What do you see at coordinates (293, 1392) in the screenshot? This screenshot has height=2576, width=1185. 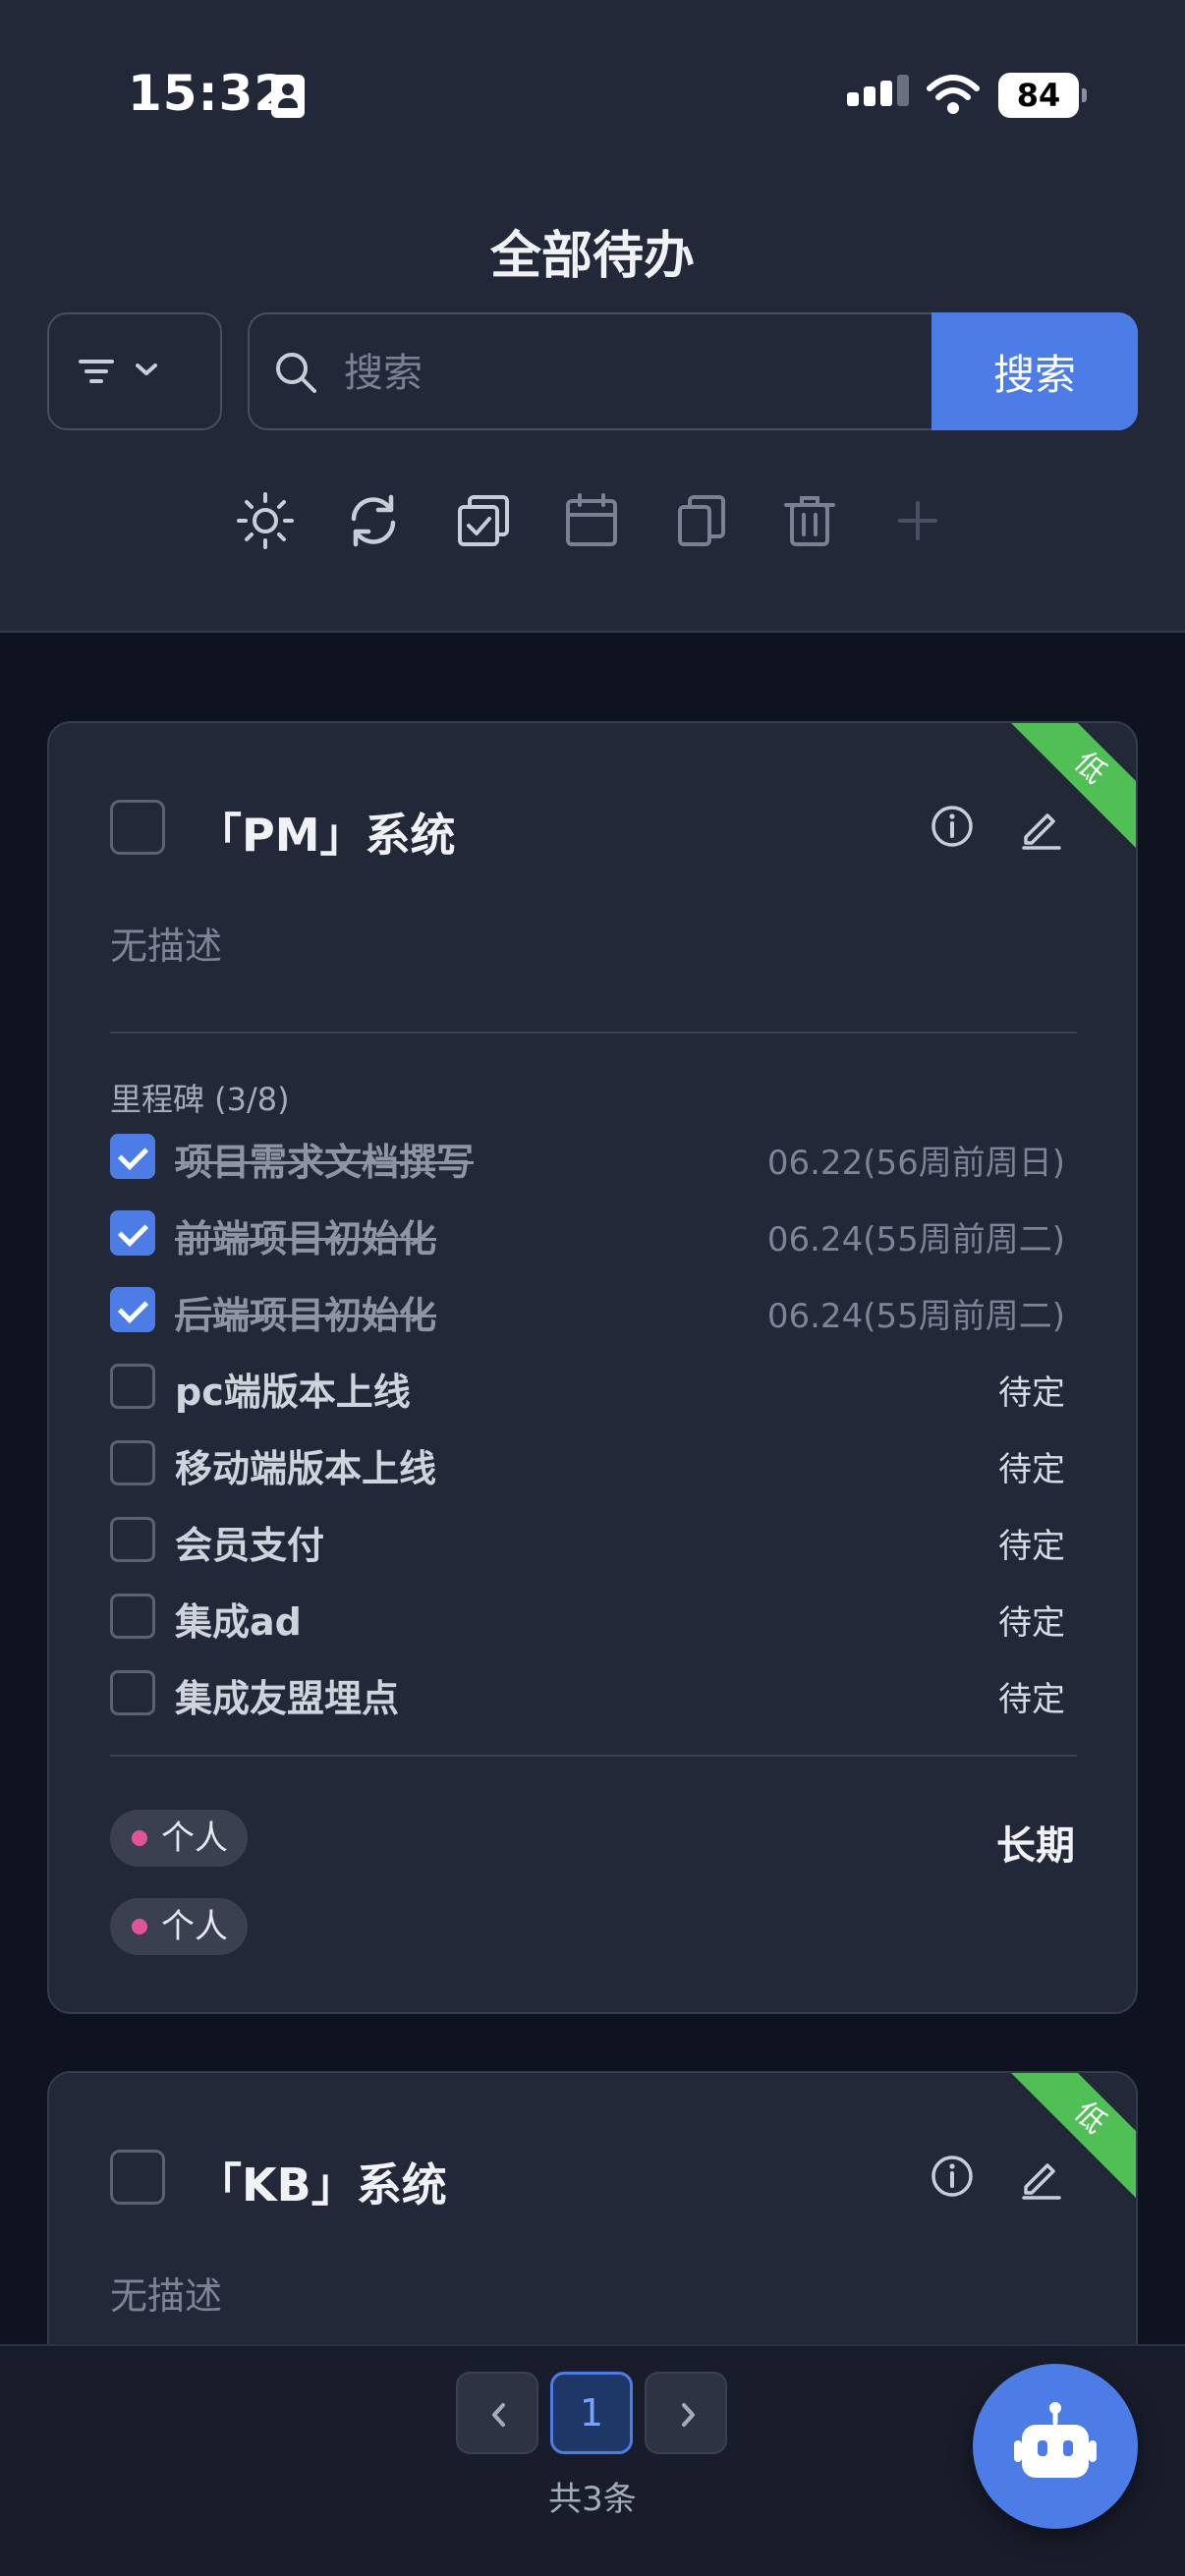 I see `milestone-label: pc端版本上线` at bounding box center [293, 1392].